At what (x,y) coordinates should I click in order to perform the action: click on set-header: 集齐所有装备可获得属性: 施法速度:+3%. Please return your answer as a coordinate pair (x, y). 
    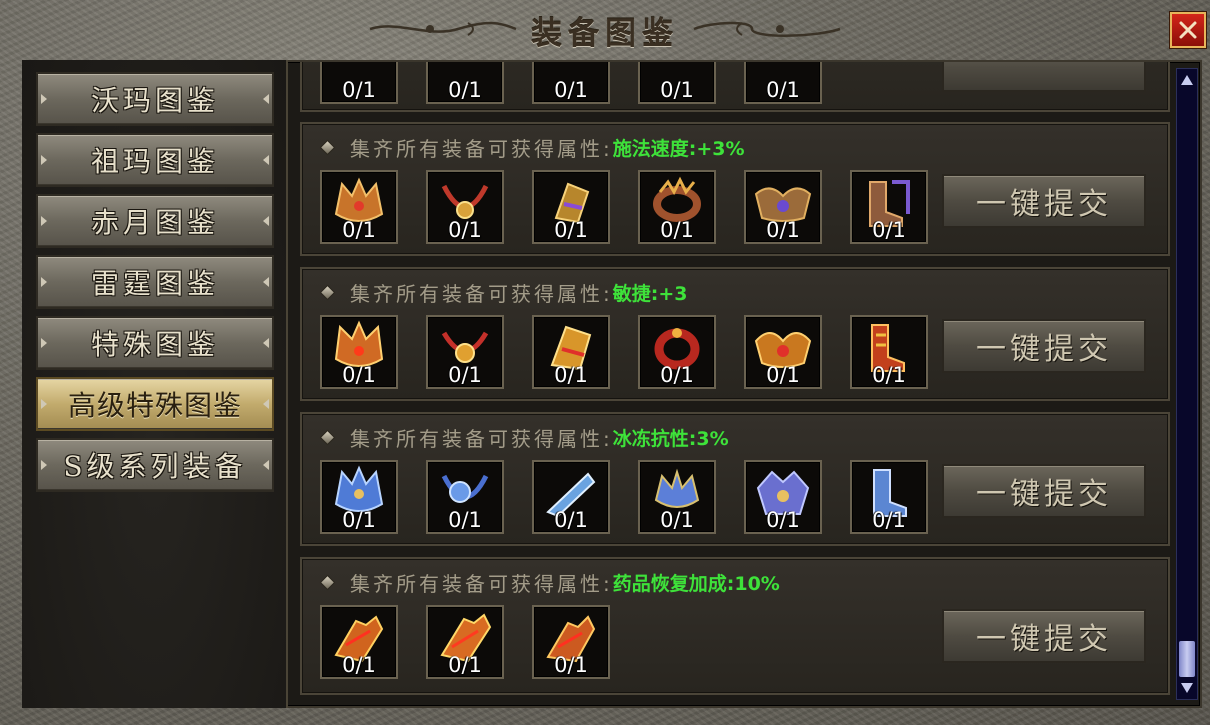
    Looking at the image, I should click on (532, 147).